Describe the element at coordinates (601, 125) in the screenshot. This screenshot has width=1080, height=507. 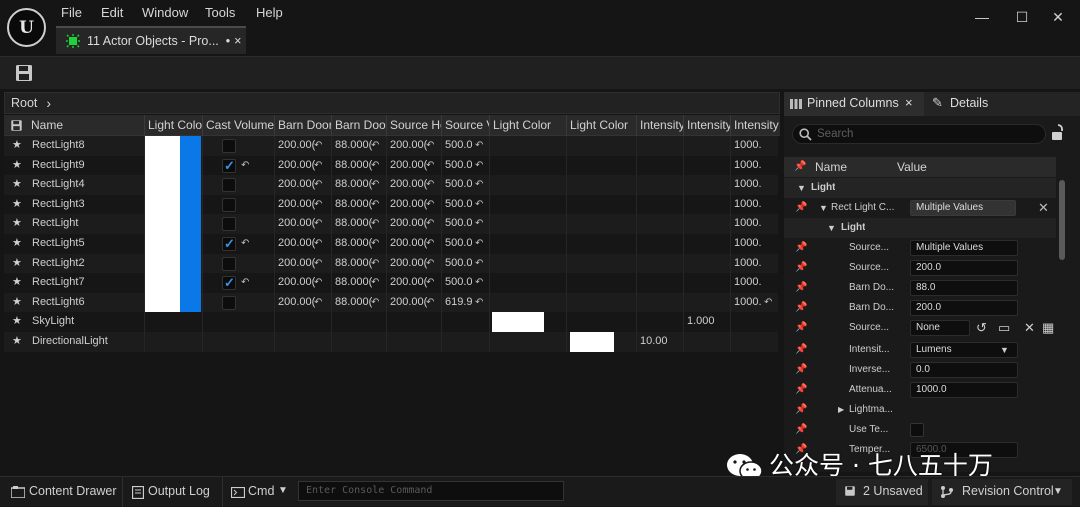
I see `col-light-color-3: Light Color` at that location.